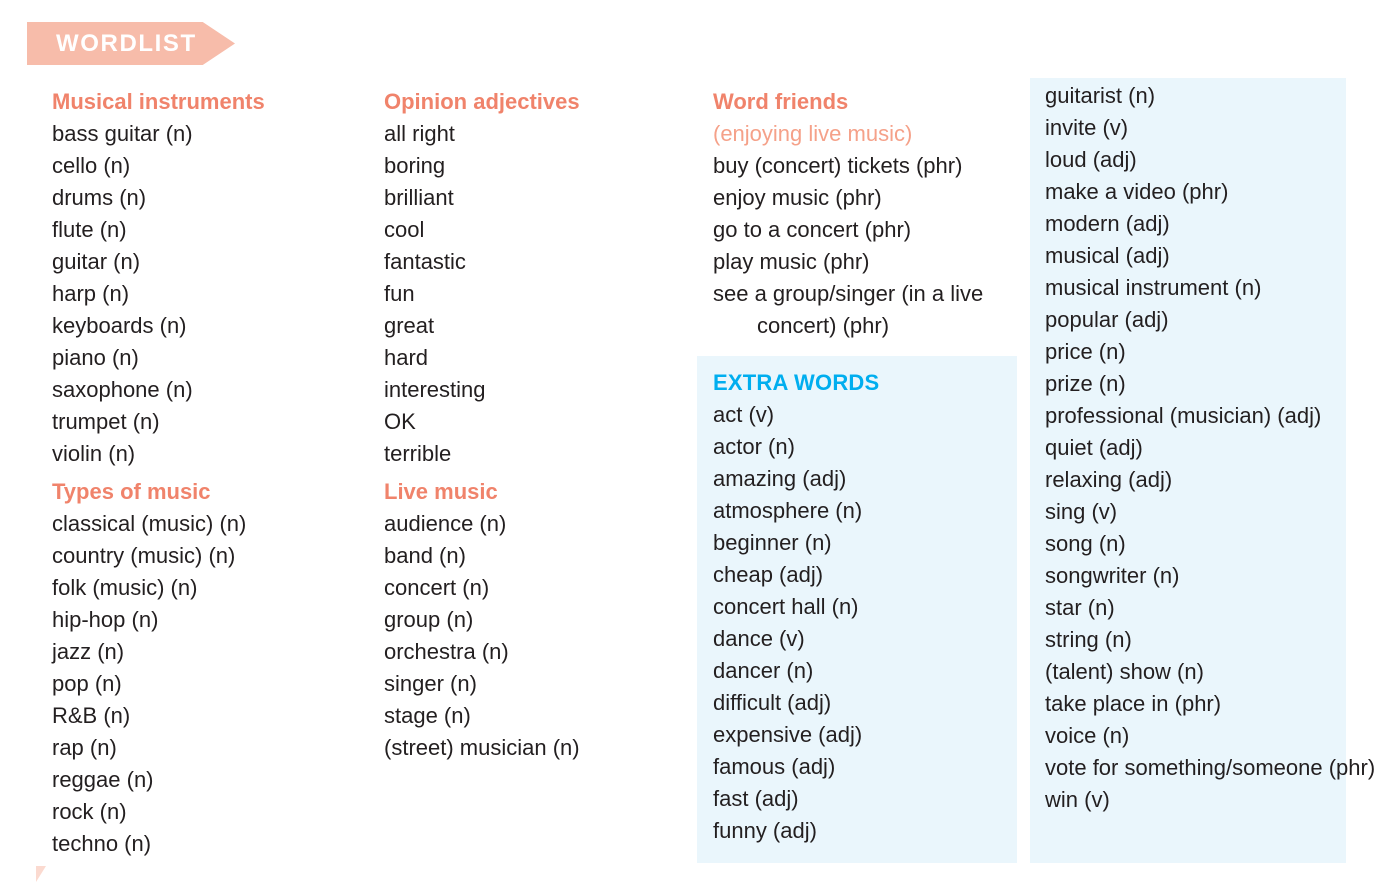 The image size is (1396, 886). I want to click on word-list-item: go to a concert (phr), so click(812, 229).